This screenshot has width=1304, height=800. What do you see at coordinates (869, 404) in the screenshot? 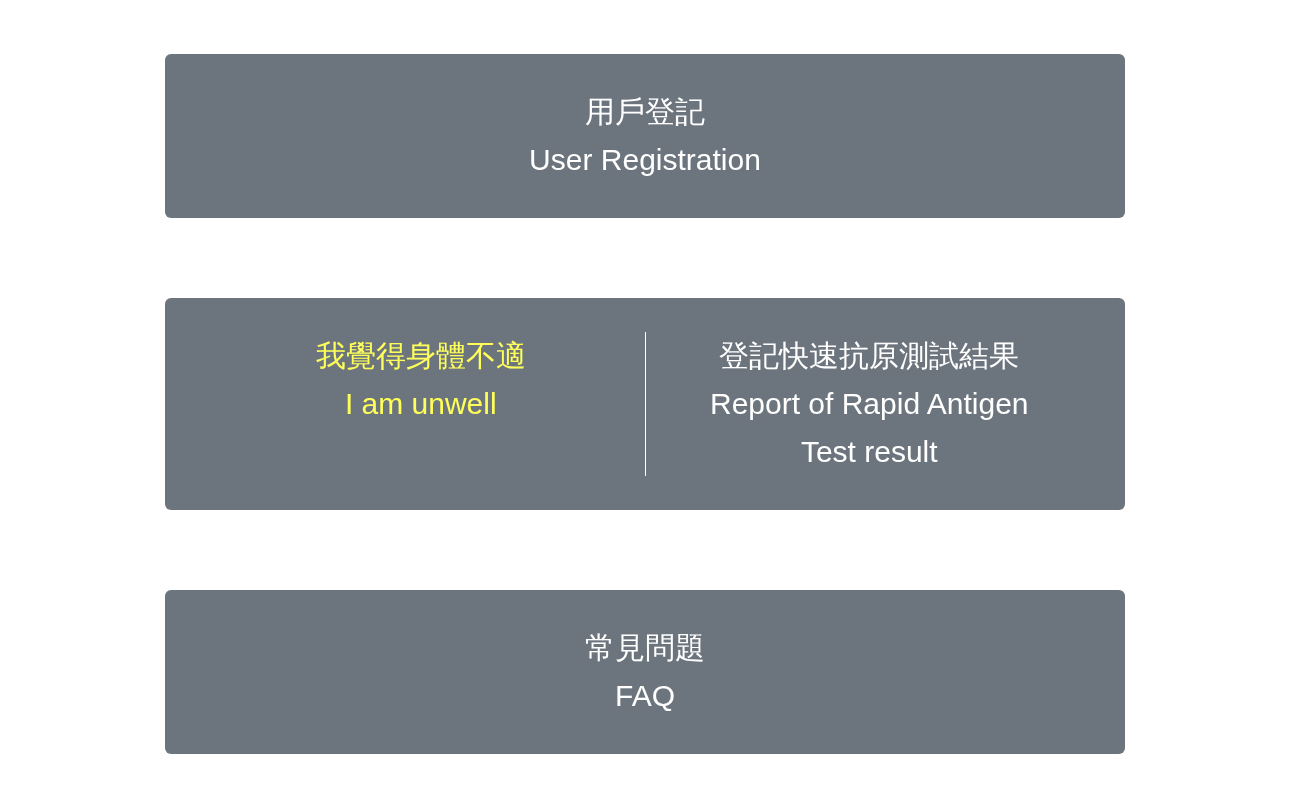
I see `menu-option: 登記快速抗原測試結果 Report of Rapid Antigen Test result` at bounding box center [869, 404].